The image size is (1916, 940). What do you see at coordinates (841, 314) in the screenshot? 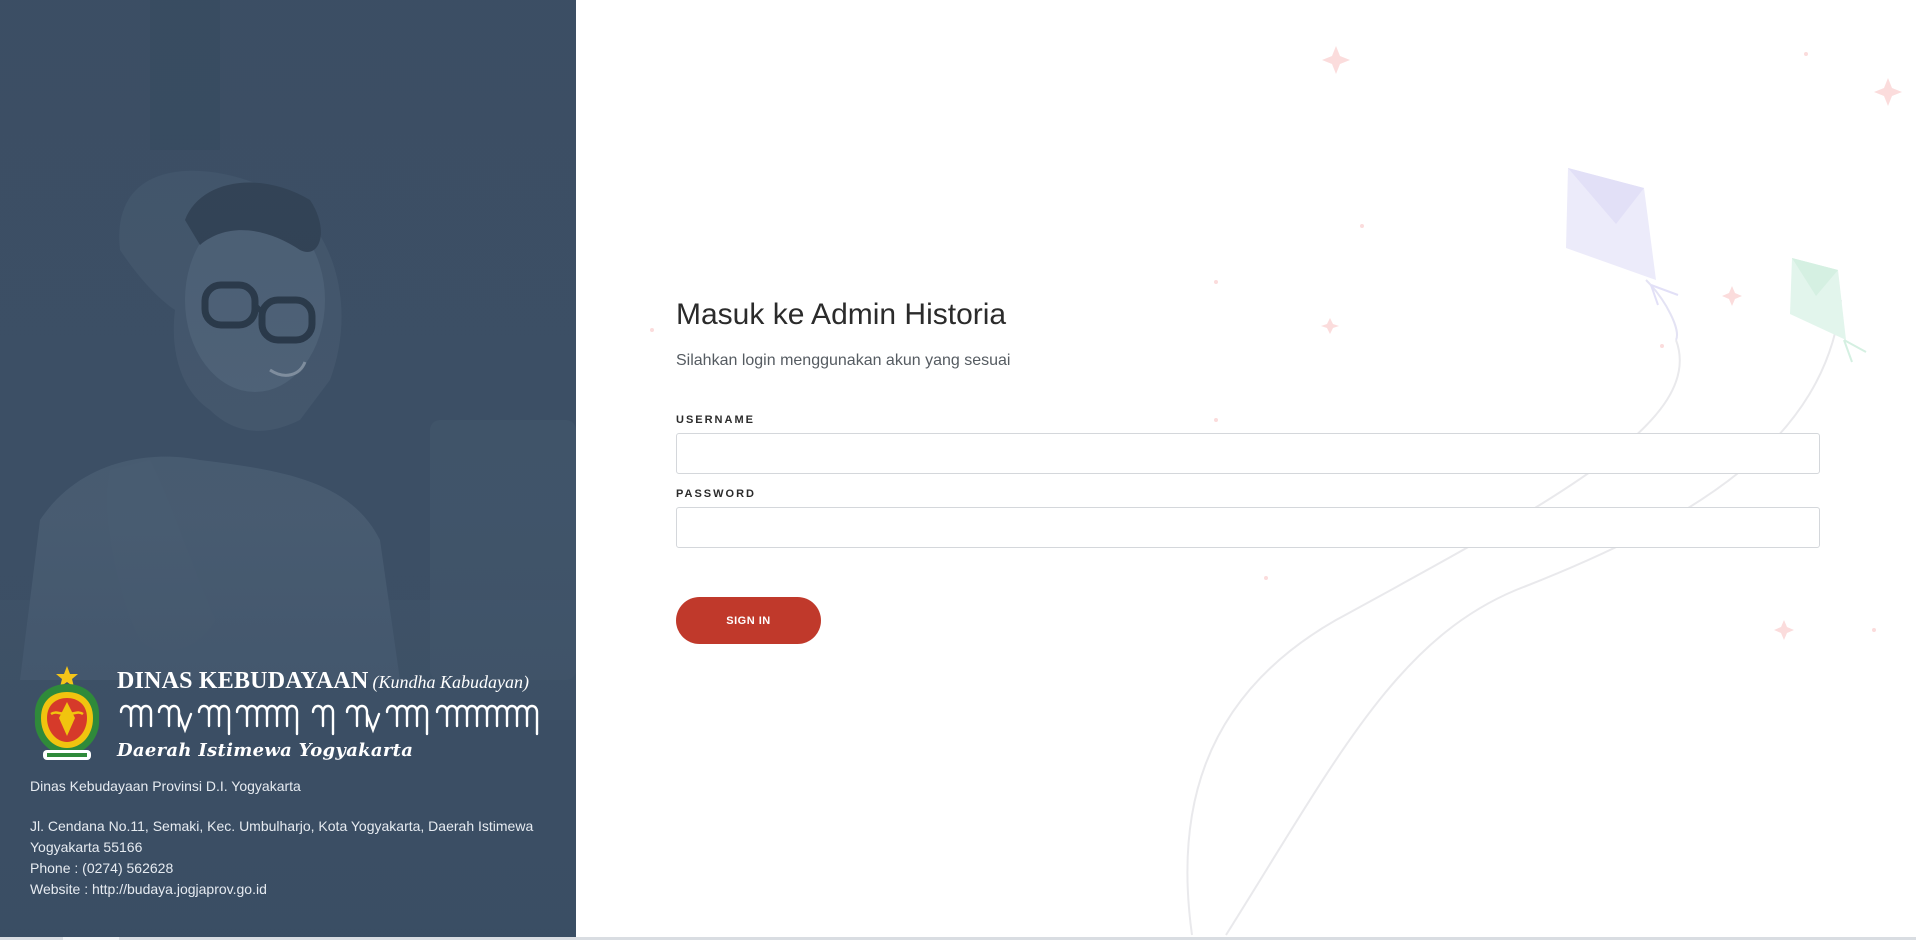
I see `login-title: Masuk ke Admin Historia` at bounding box center [841, 314].